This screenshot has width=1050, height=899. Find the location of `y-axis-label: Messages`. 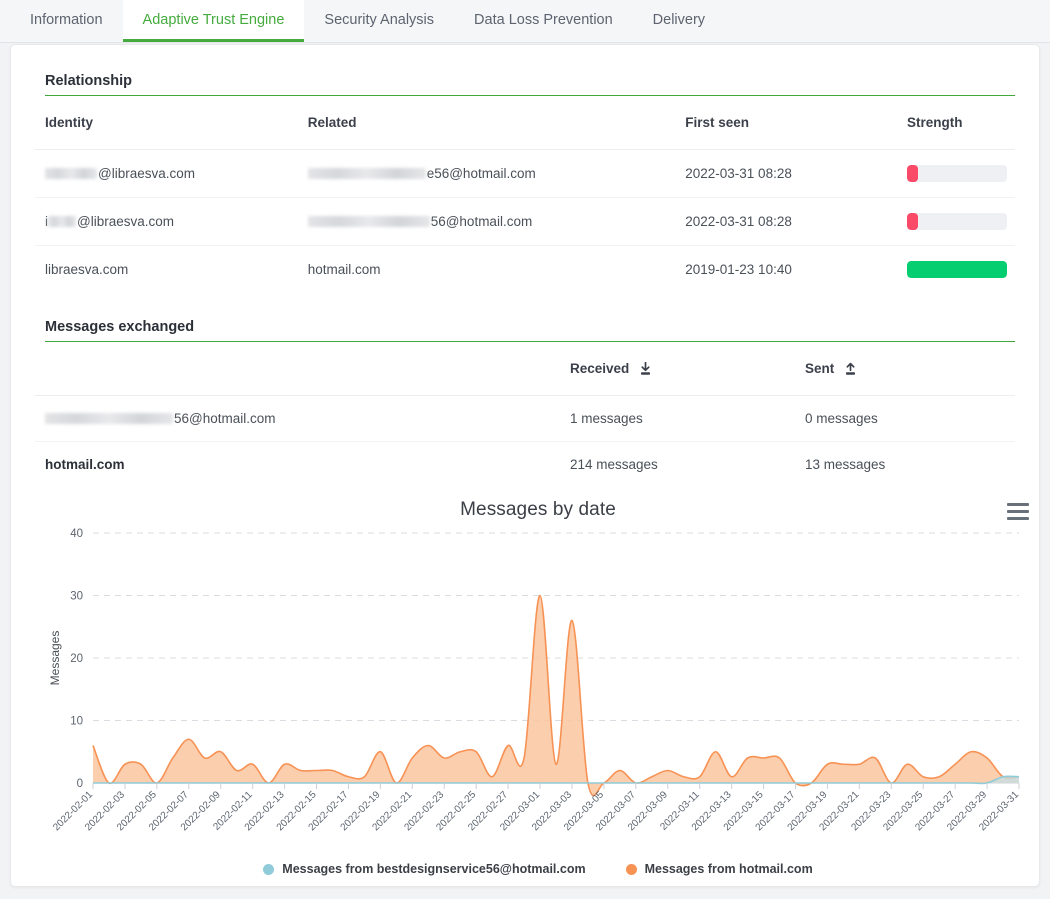

y-axis-label: Messages is located at coordinates (55, 658).